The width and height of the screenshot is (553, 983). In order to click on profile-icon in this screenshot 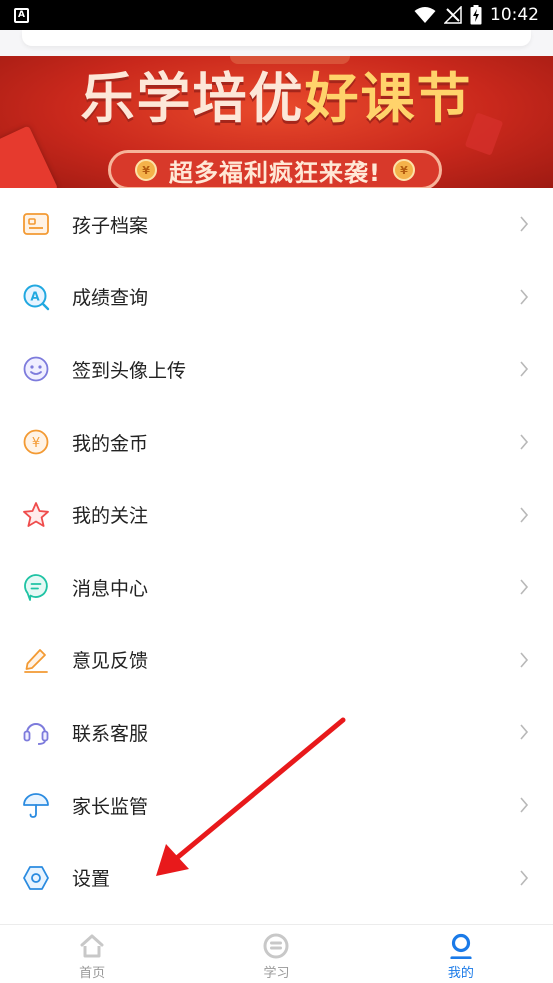, I will do `click(461, 946)`.